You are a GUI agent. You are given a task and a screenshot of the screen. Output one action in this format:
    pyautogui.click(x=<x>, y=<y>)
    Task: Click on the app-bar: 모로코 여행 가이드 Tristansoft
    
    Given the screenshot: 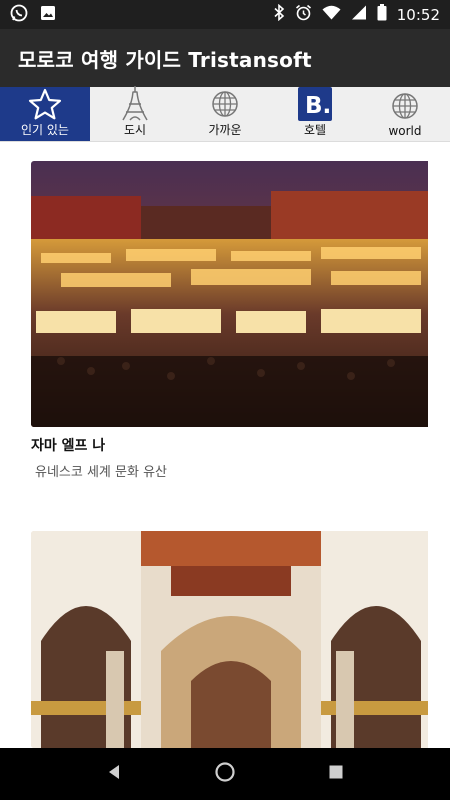 What is the action you would take?
    pyautogui.click(x=225, y=58)
    